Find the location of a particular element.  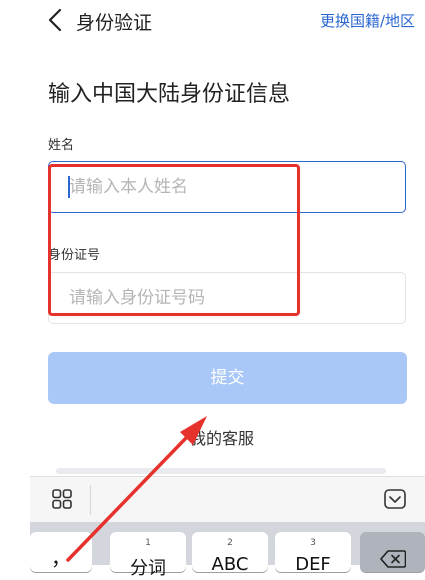

key-comma: ， is located at coordinates (61, 552).